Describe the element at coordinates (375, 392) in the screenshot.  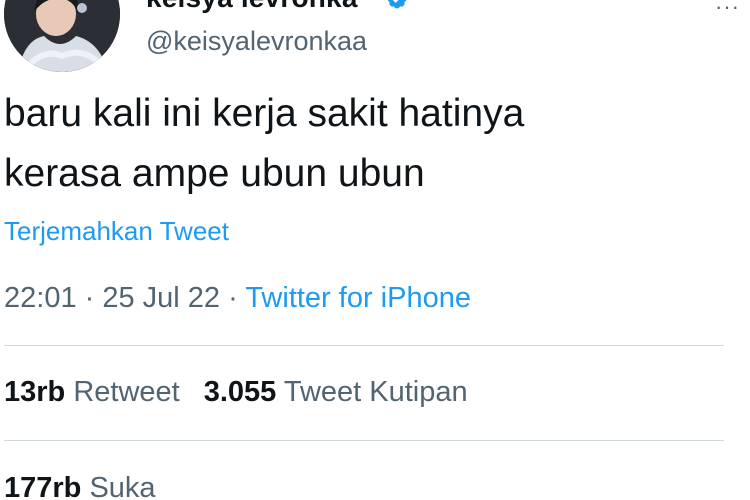
I see `quote-tweets-label: Tweet Kutipan` at that location.